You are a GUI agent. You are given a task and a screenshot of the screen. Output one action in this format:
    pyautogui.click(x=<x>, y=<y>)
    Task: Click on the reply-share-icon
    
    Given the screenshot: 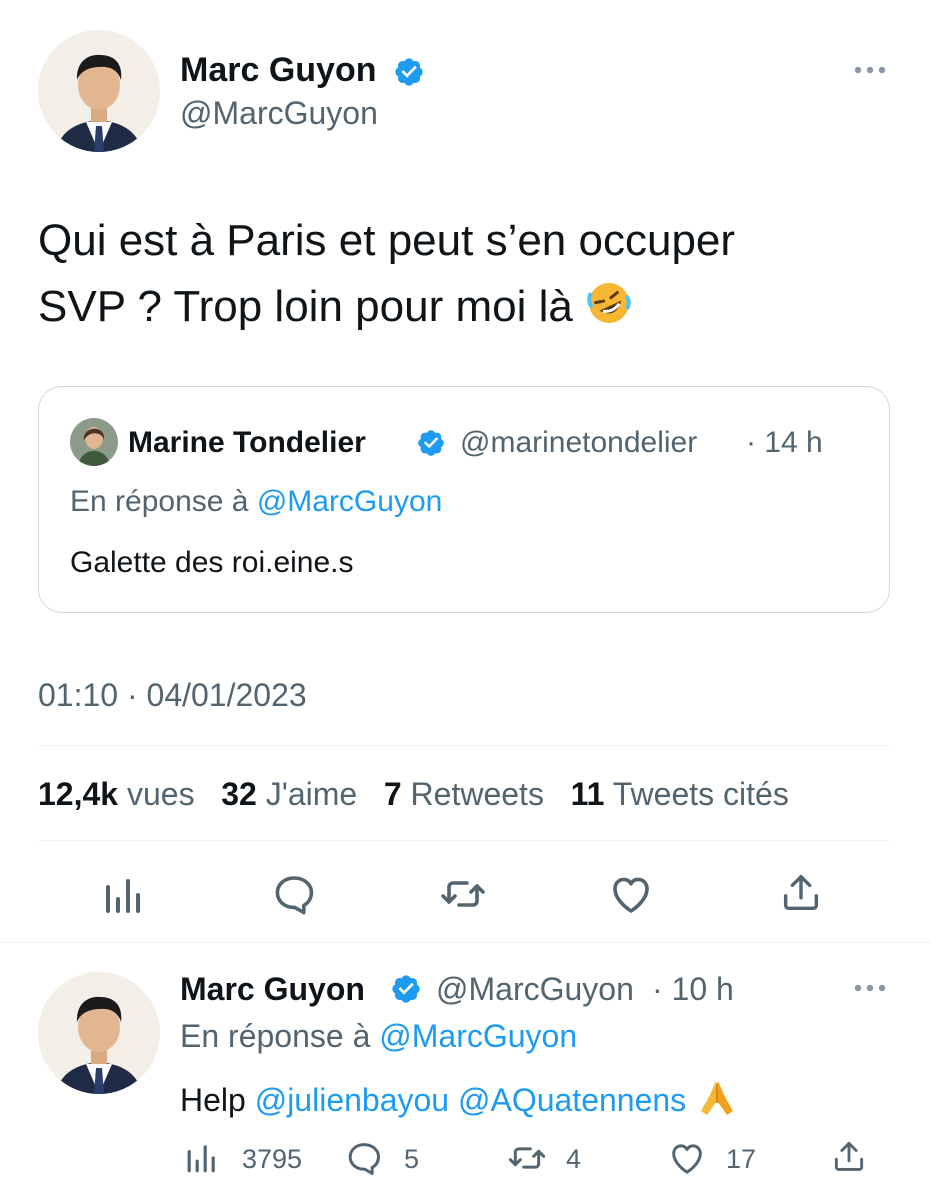 What is the action you would take?
    pyautogui.click(x=849, y=1156)
    